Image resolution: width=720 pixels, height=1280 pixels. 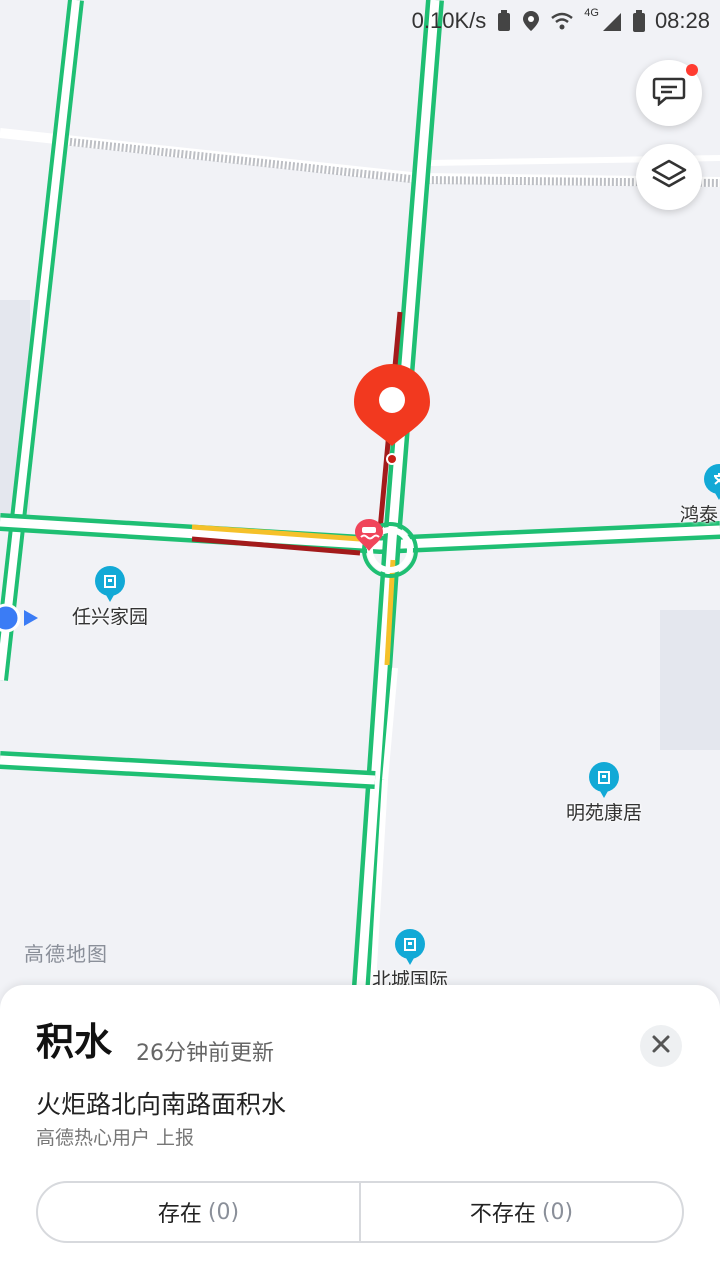 What do you see at coordinates (502, 1214) in the screenshot?
I see `not-exists-label: 不存在` at bounding box center [502, 1214].